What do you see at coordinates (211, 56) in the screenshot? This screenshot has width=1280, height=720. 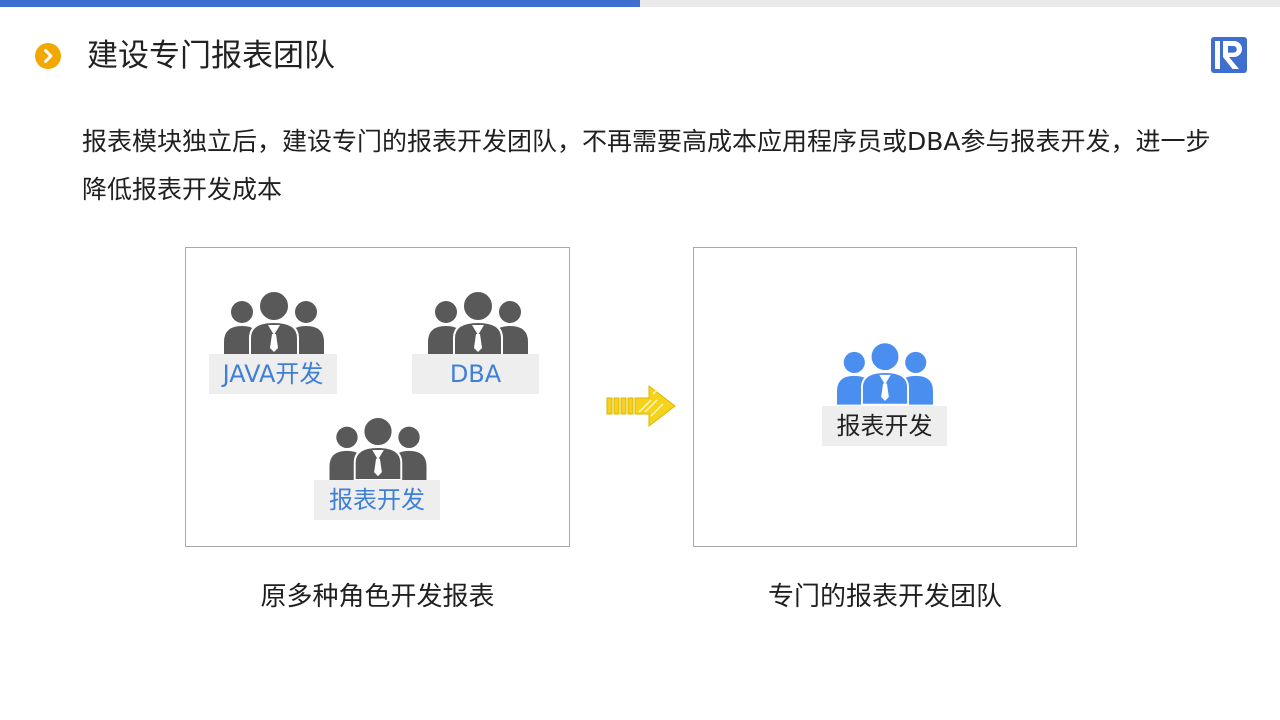 I see `slide-title: 建设专门报表团队` at bounding box center [211, 56].